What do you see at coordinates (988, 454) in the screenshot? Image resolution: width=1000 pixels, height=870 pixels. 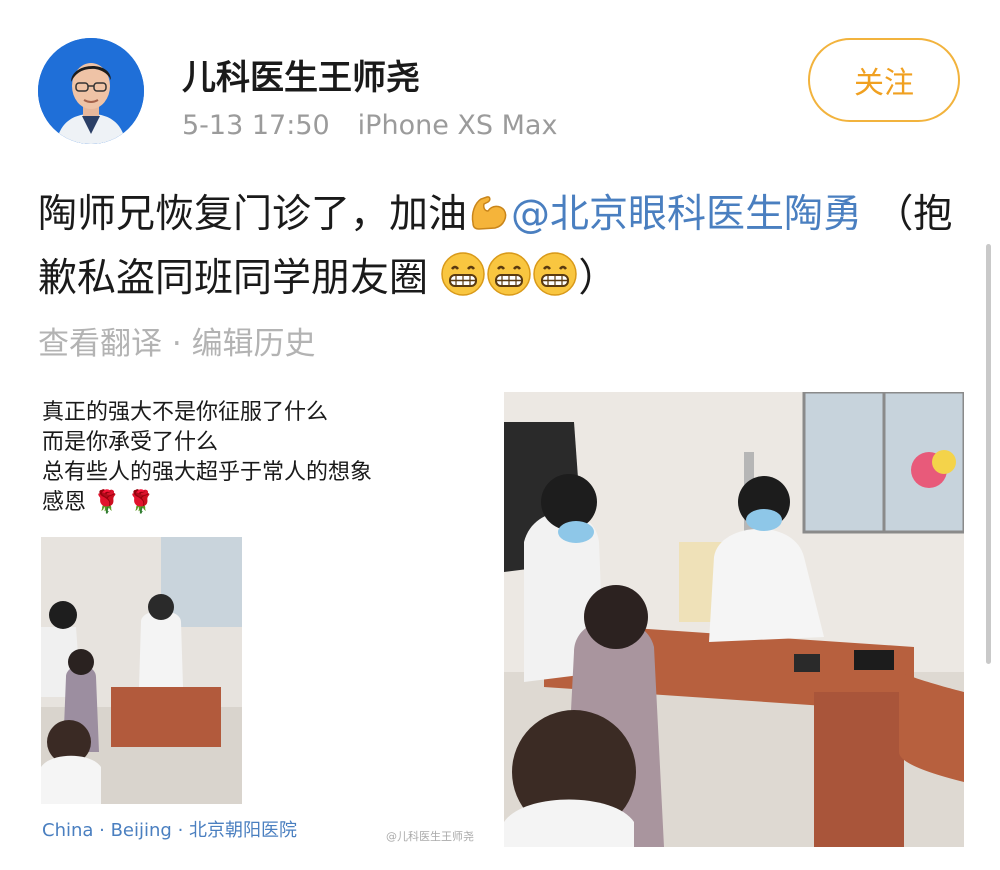 I see `scrollbar` at bounding box center [988, 454].